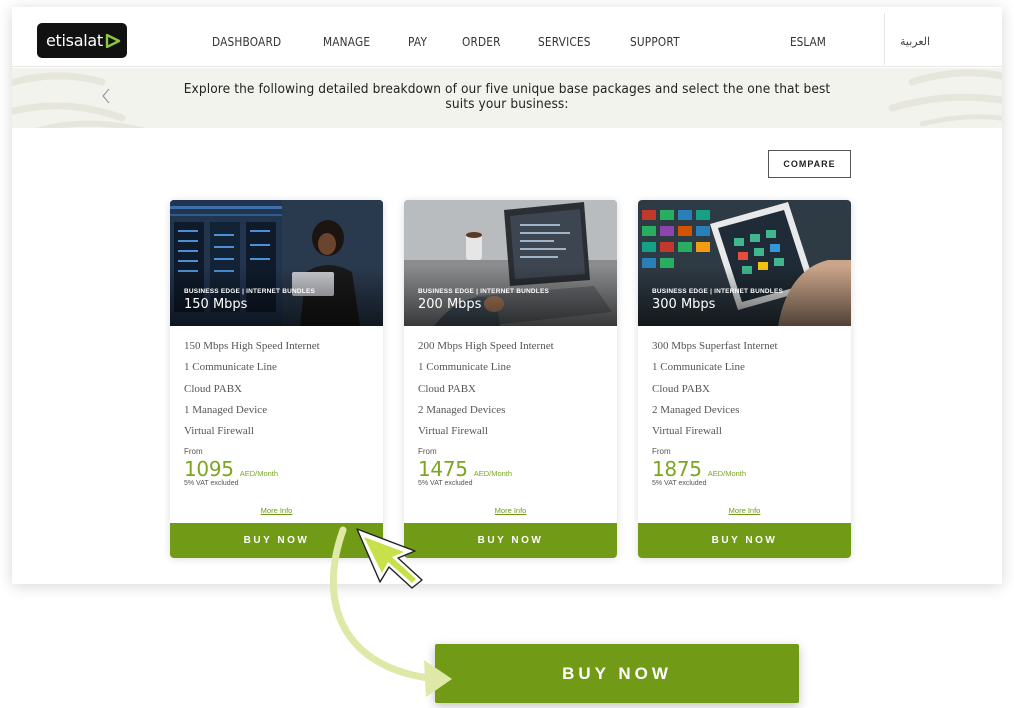 This screenshot has width=1014, height=708. Describe the element at coordinates (346, 42) in the screenshot. I see `nav-manage: MANAGE` at that location.